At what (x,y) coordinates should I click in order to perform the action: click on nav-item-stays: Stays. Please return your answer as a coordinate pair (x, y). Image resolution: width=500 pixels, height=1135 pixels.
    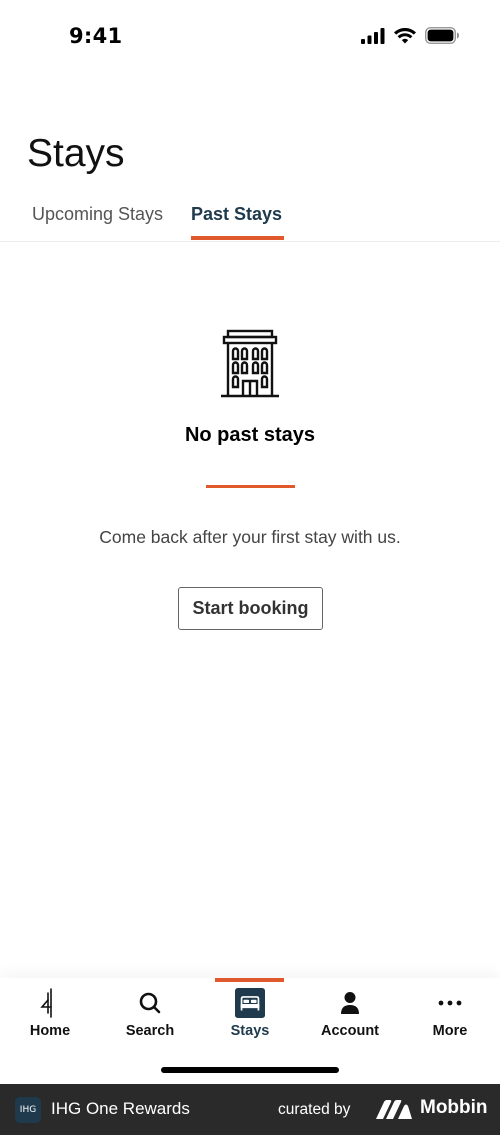
    Looking at the image, I should click on (250, 1013).